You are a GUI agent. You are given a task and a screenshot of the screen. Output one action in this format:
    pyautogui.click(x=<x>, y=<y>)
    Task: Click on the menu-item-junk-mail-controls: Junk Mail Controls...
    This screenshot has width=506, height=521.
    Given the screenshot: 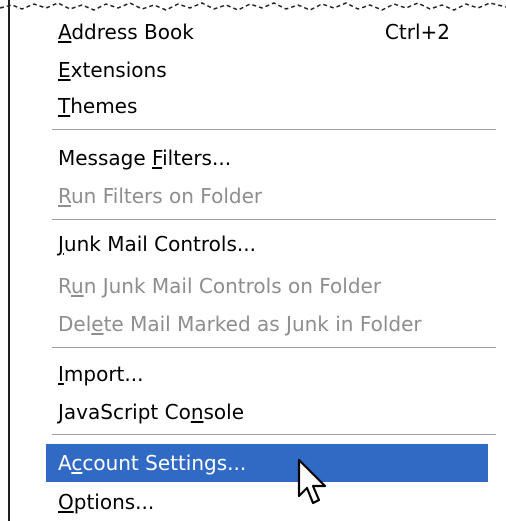 What is the action you would take?
    pyautogui.click(x=267, y=244)
    